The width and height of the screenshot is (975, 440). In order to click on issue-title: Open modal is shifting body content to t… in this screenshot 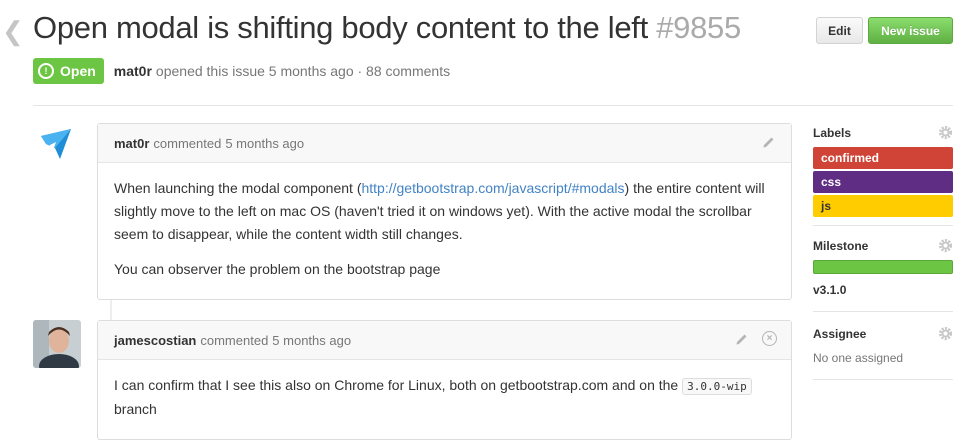, I will do `click(387, 28)`.